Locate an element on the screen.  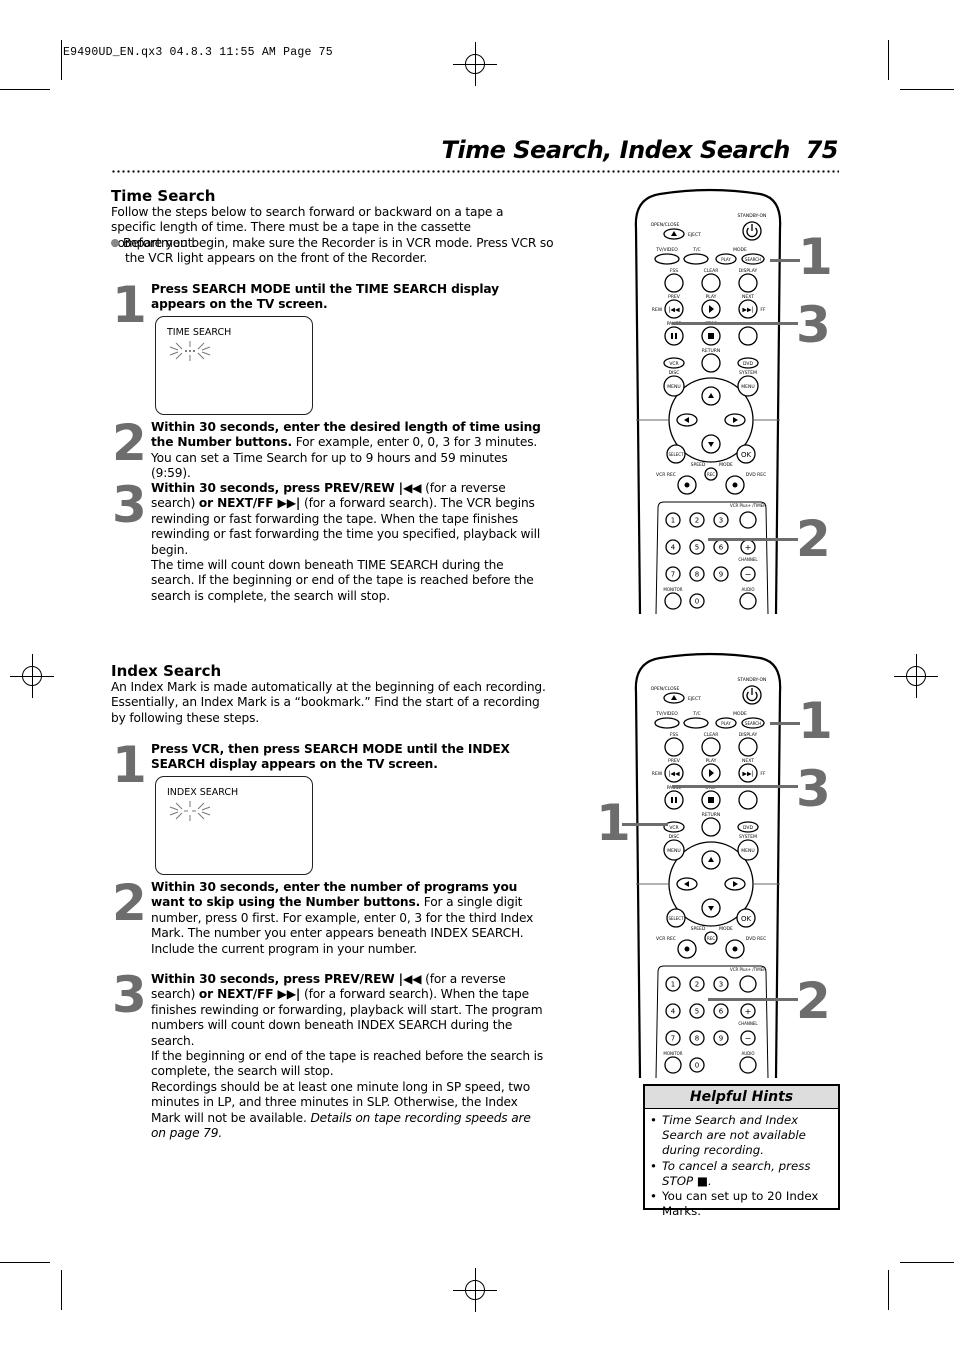
button-label: 9 is located at coordinates (721, 1039).